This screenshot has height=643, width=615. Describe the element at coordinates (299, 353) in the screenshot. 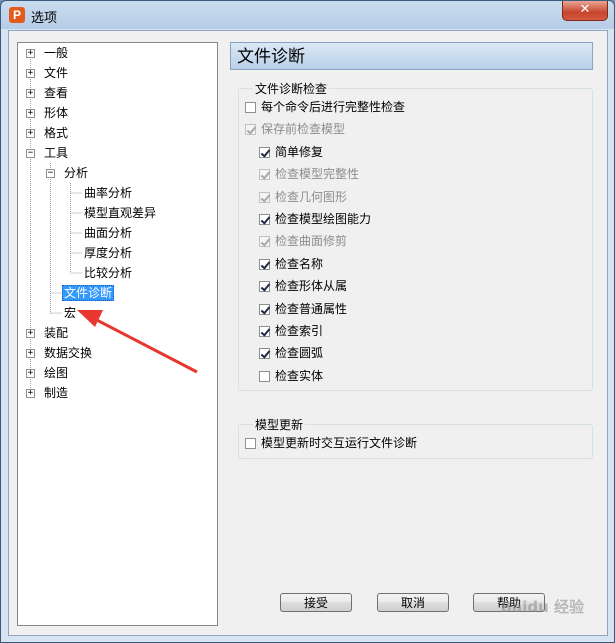

I see `checkbox-label: 检查圆弧` at that location.